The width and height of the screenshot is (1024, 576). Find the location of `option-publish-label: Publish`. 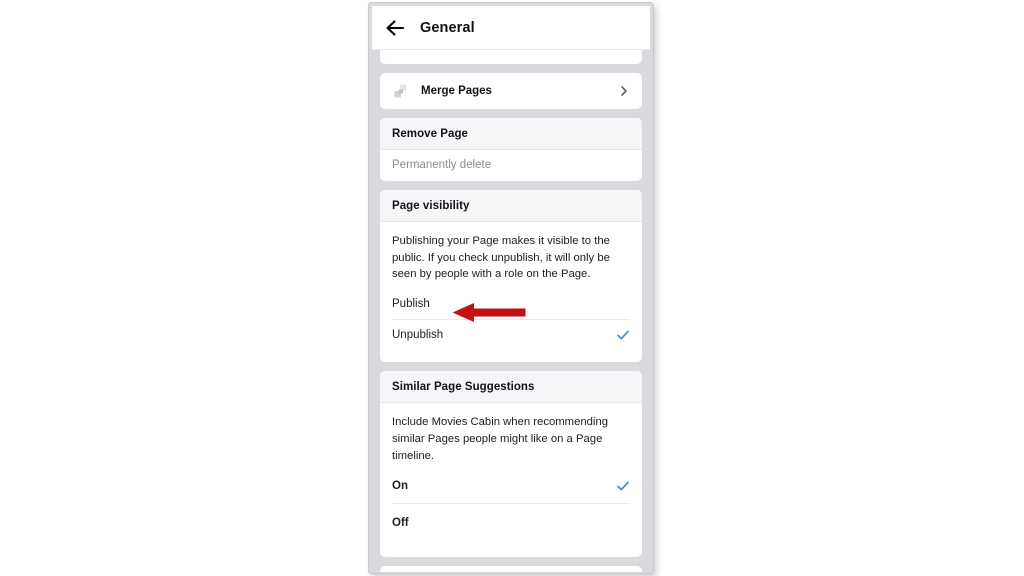

option-publish-label: Publish is located at coordinates (411, 303).